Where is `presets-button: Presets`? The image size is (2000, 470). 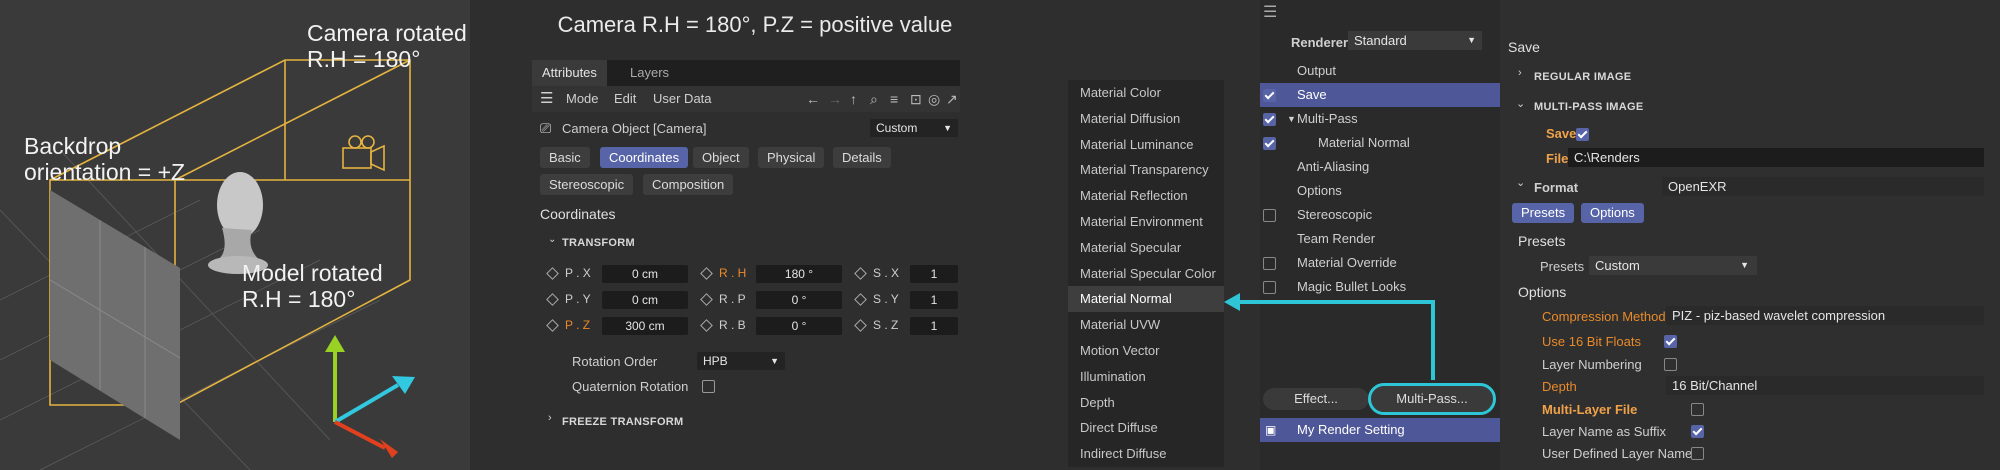 presets-button: Presets is located at coordinates (1543, 213).